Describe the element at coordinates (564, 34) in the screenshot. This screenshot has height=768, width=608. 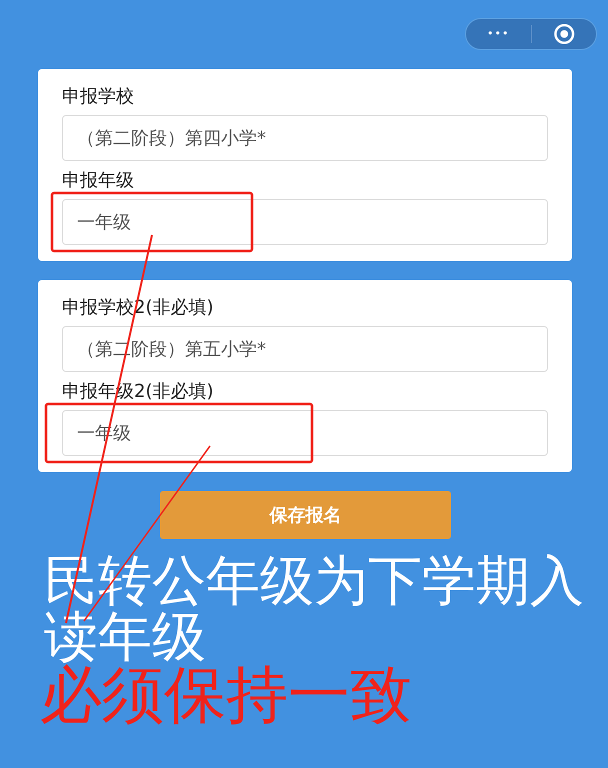
I see `close-icon` at that location.